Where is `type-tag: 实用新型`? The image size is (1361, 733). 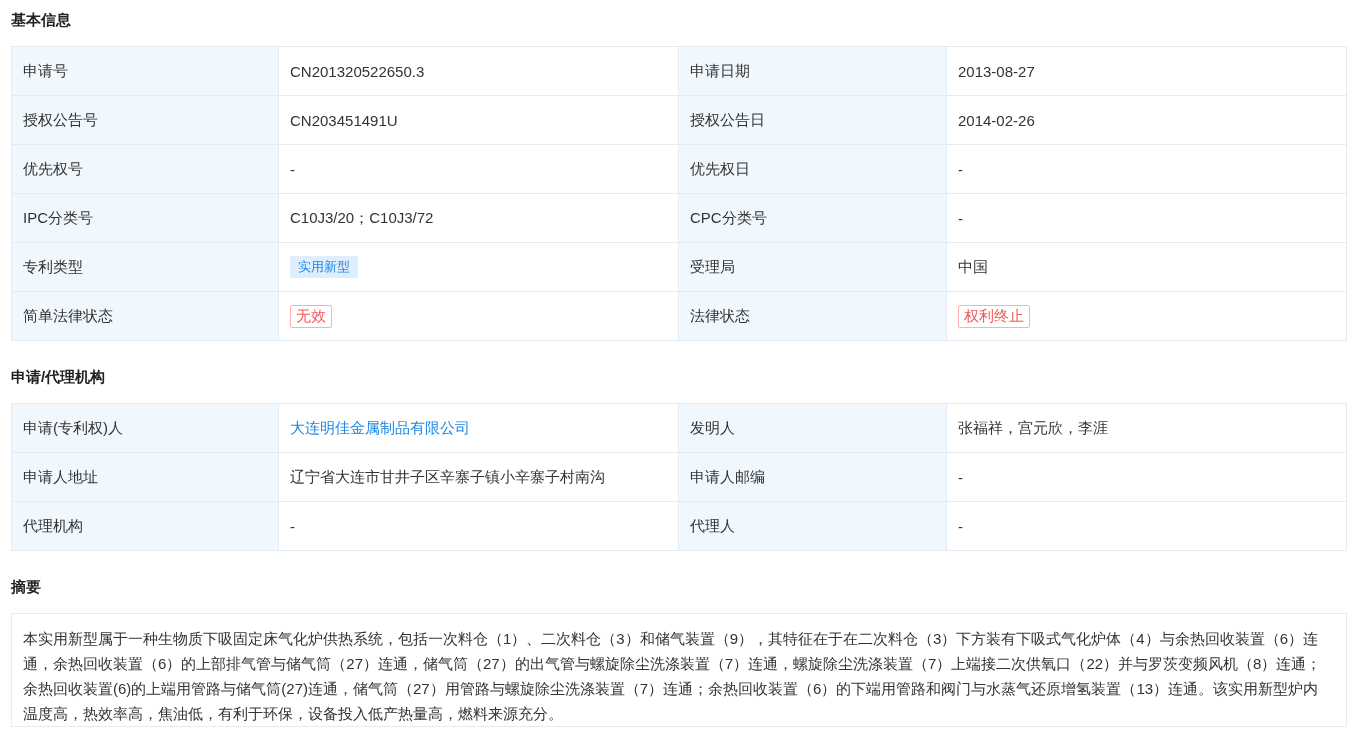
type-tag: 实用新型 is located at coordinates (324, 267).